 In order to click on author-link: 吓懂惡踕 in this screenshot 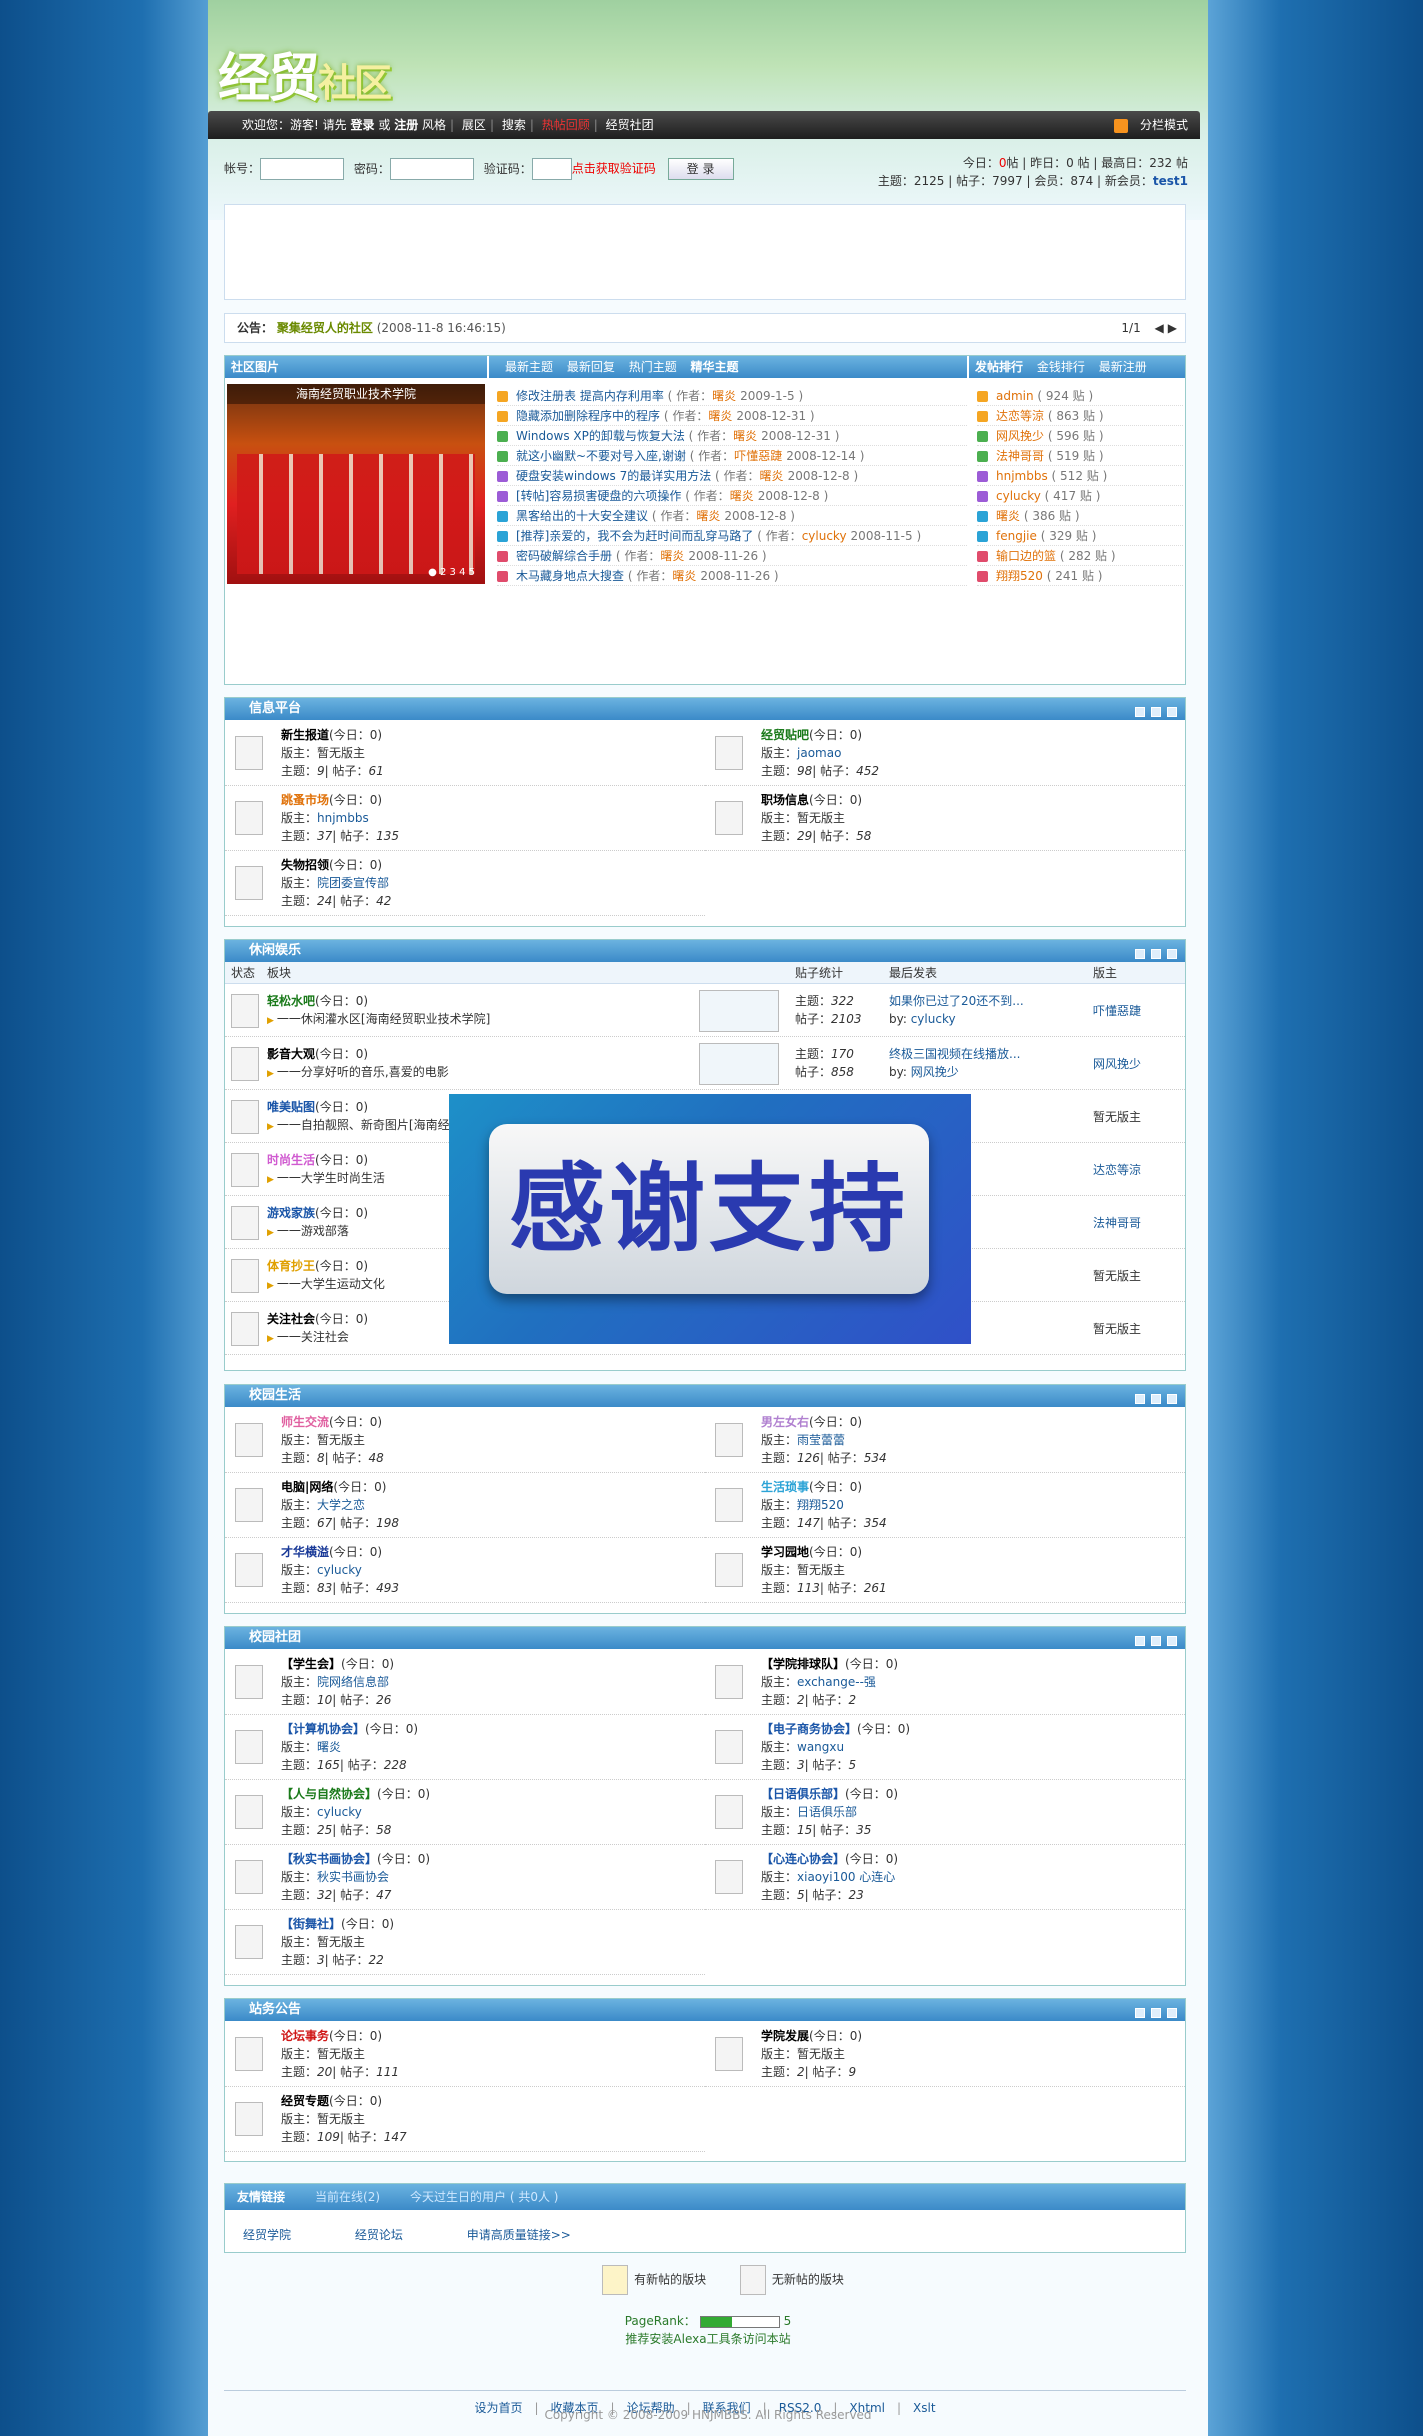, I will do `click(758, 456)`.